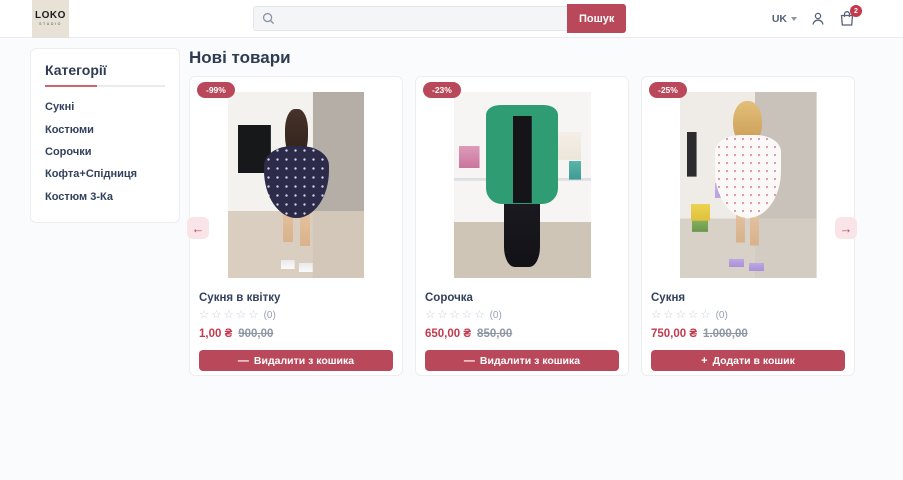 The image size is (903, 480). What do you see at coordinates (725, 334) in the screenshot?
I see `product-old-price: 1.000,00` at bounding box center [725, 334].